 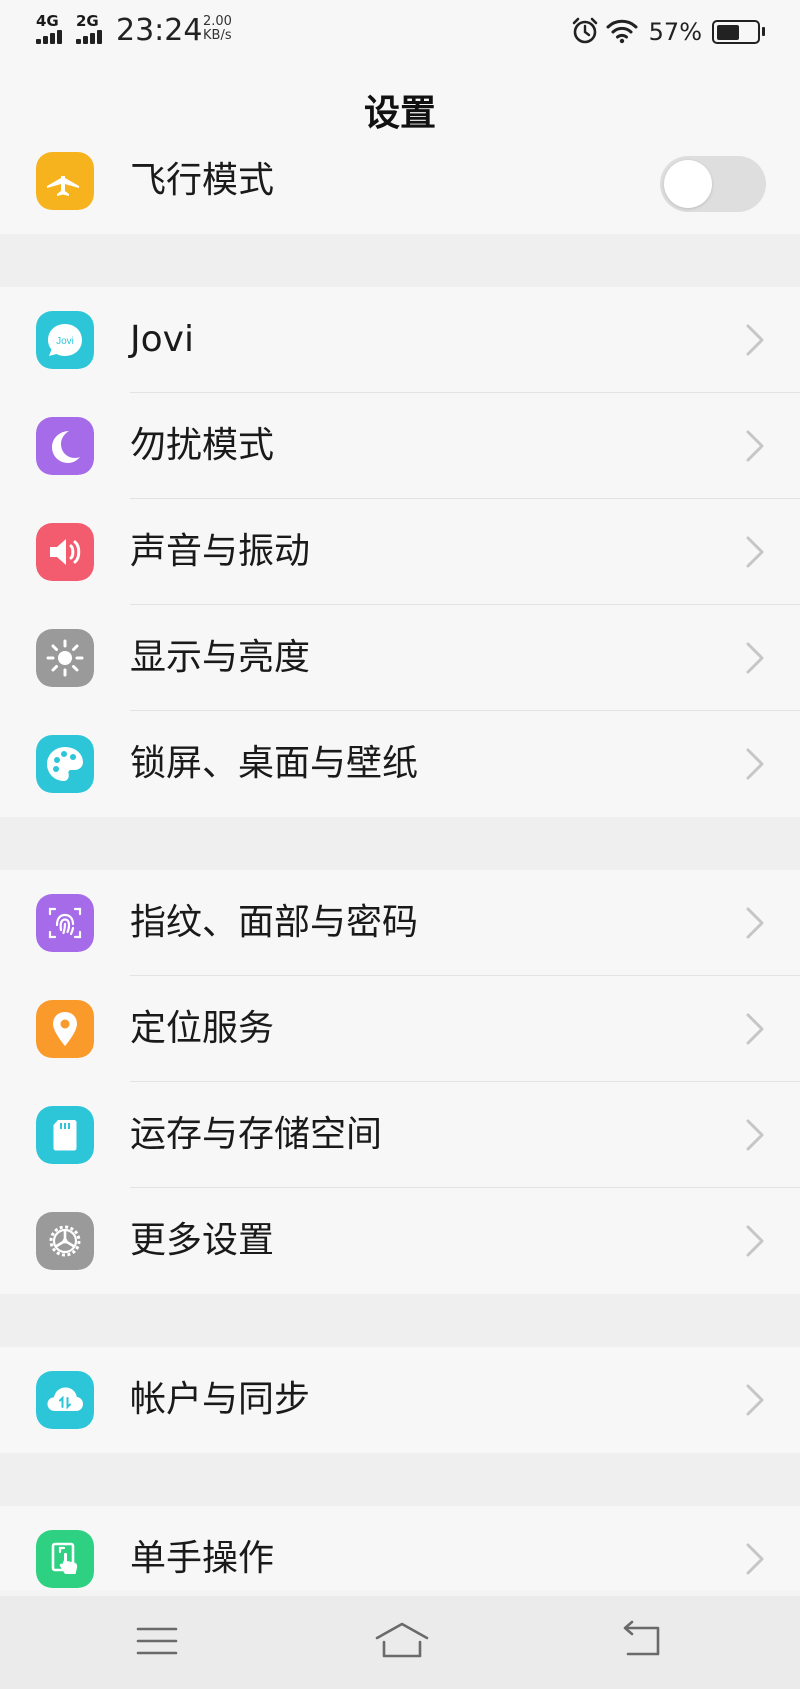 What do you see at coordinates (641, 1638) in the screenshot?
I see `back-icon` at bounding box center [641, 1638].